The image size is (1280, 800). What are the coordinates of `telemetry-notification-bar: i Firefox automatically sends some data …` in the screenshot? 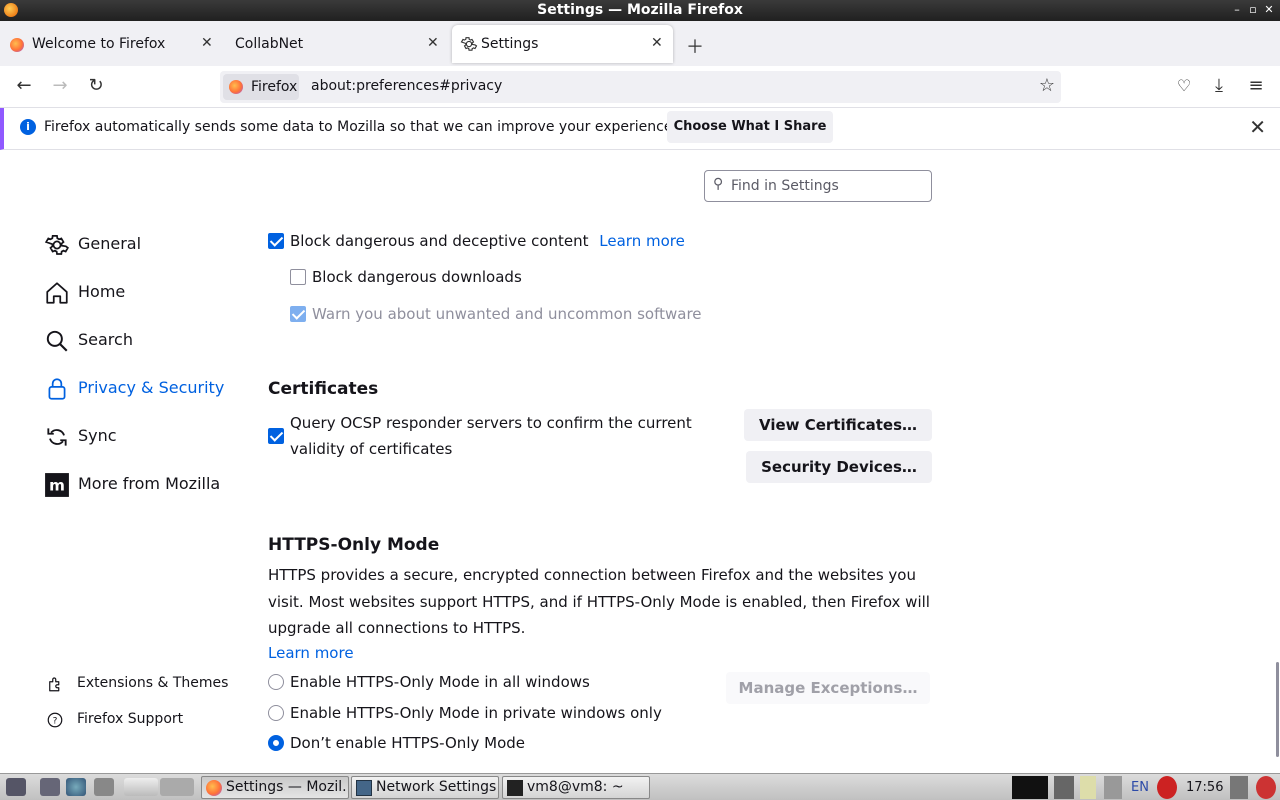 It's located at (640, 129).